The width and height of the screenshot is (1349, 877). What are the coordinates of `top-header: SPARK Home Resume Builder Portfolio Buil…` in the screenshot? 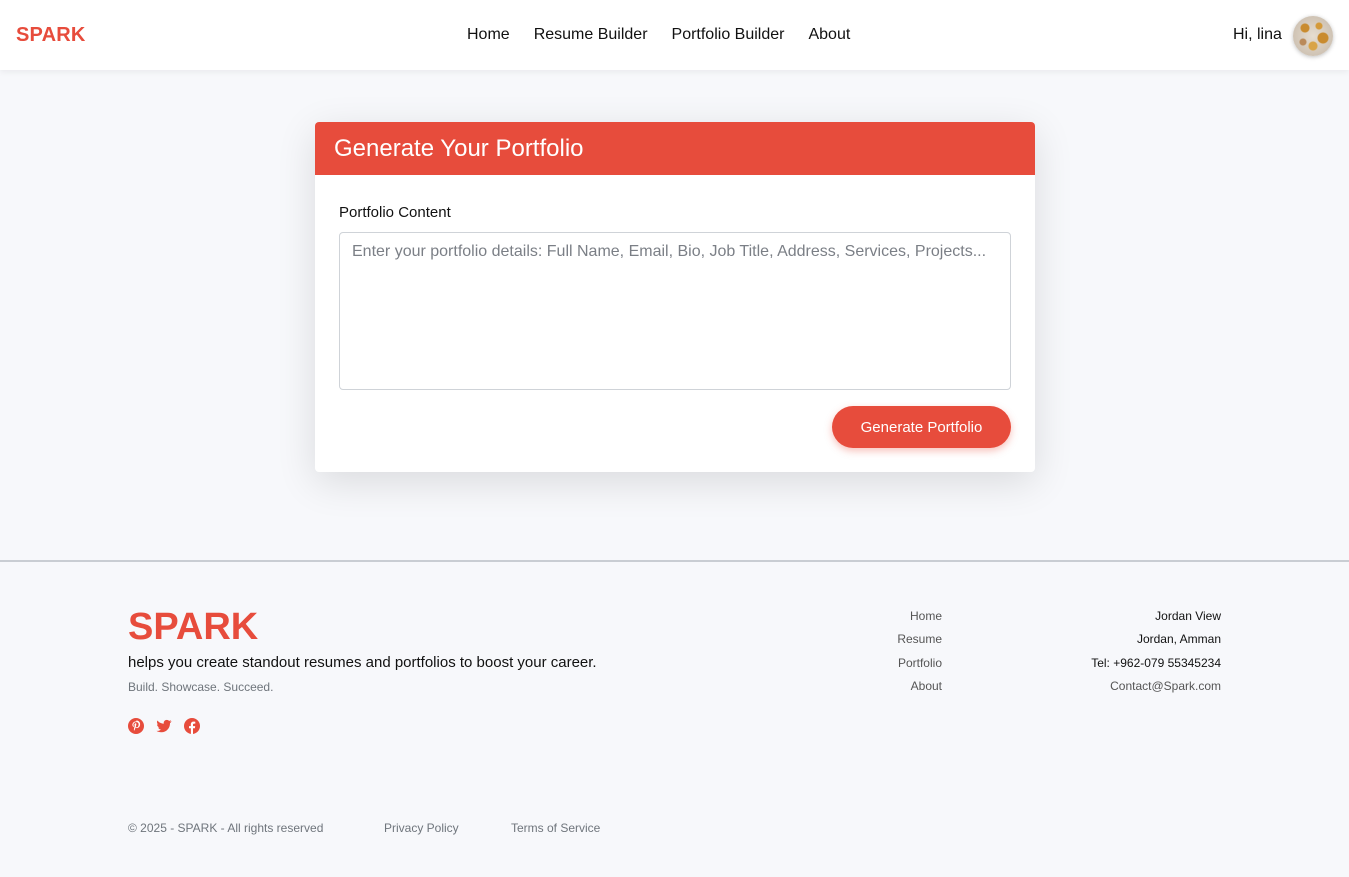 It's located at (674, 35).